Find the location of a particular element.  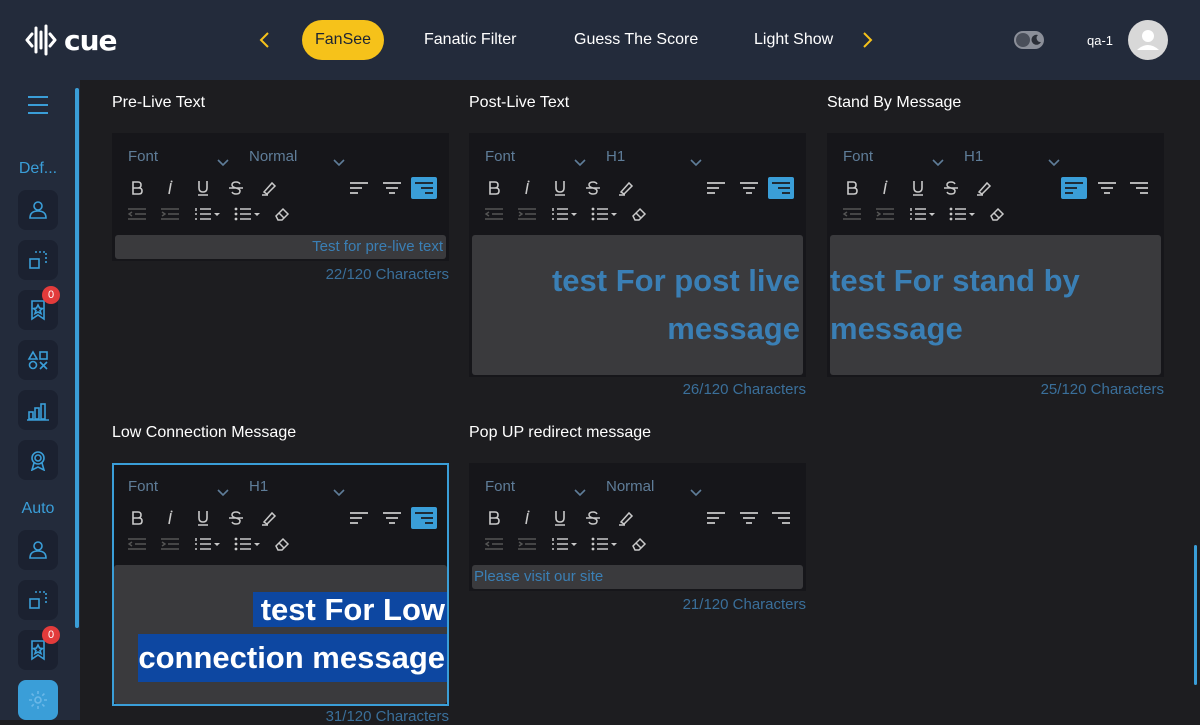

avatar is located at coordinates (1148, 40).